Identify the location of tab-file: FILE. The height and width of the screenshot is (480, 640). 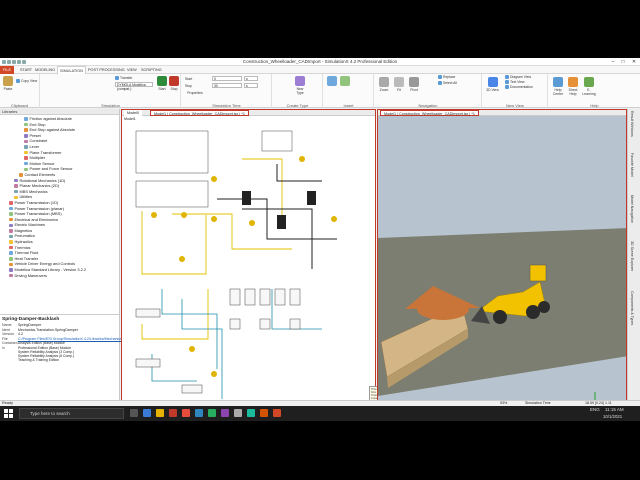
(7, 70).